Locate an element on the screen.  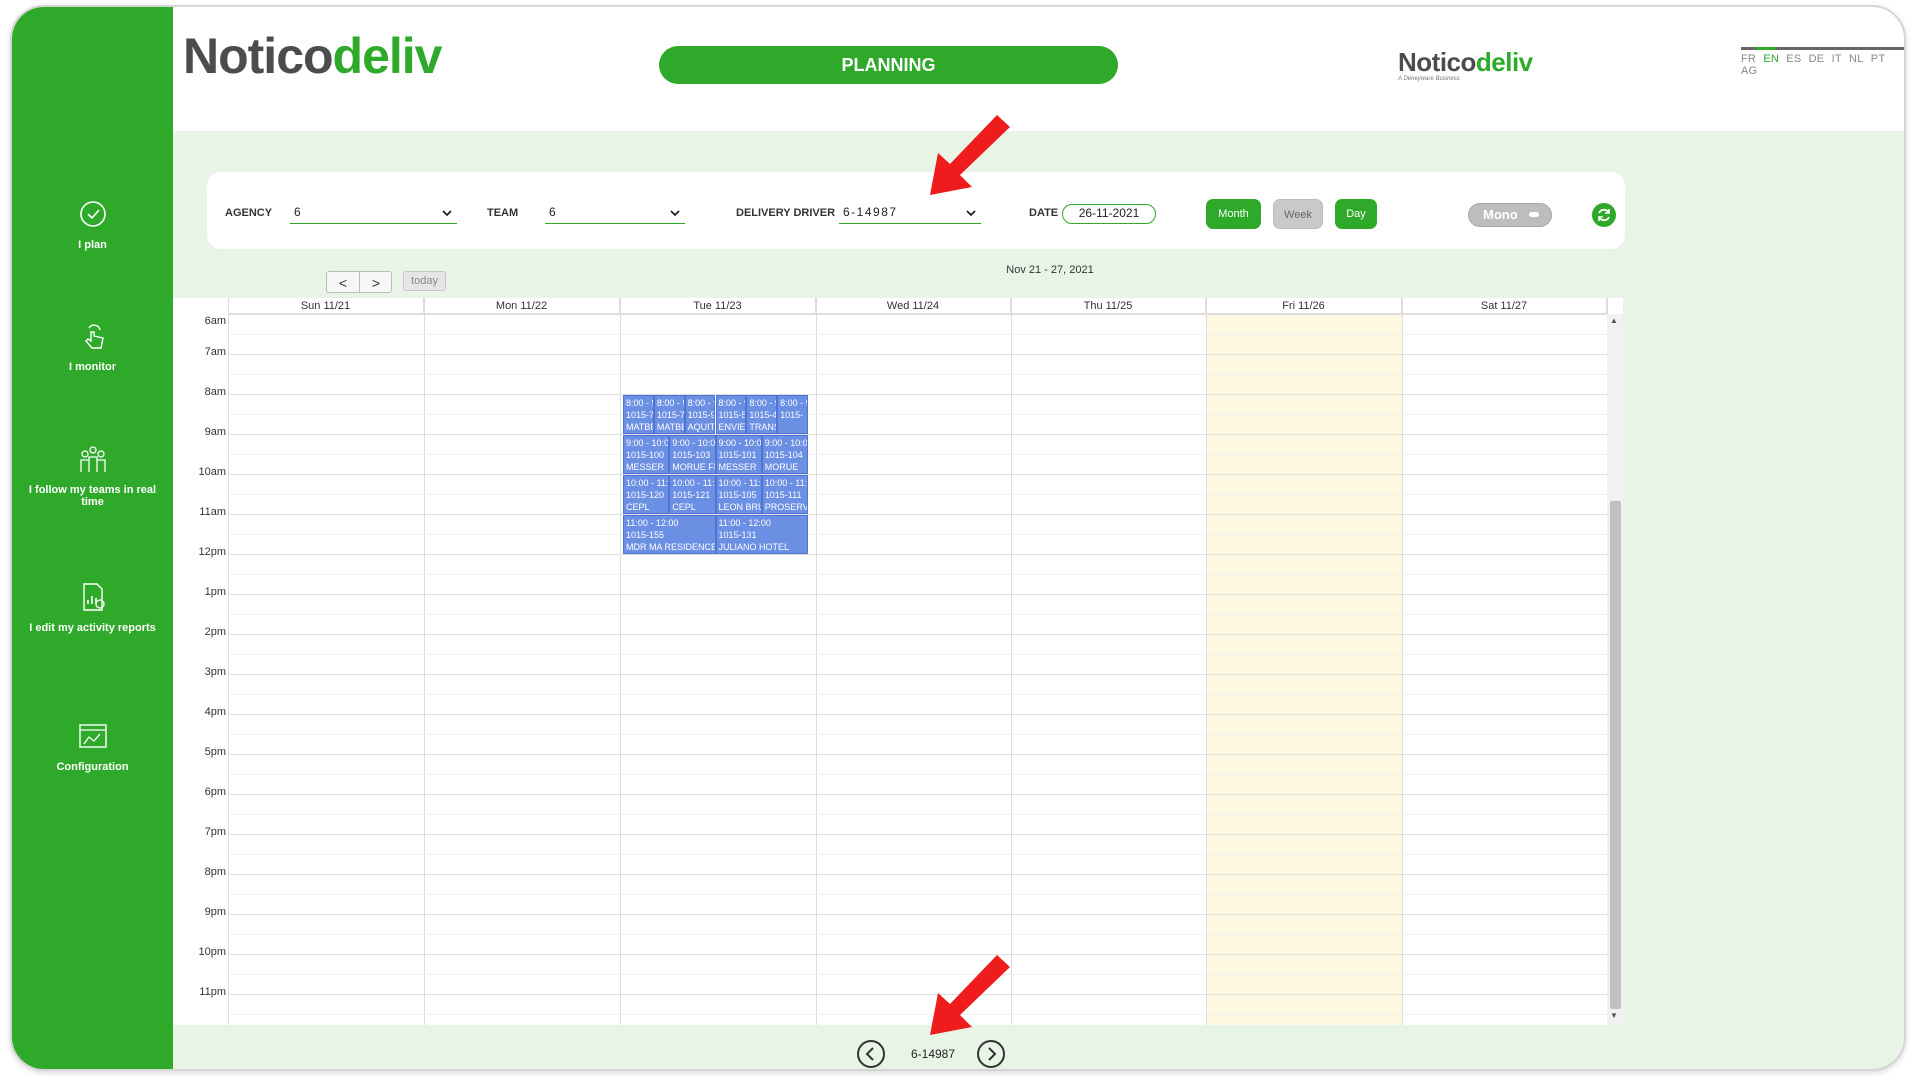
calendar-event: 9:00 - 10:00 1015-100 MESSER is located at coordinates (646, 454).